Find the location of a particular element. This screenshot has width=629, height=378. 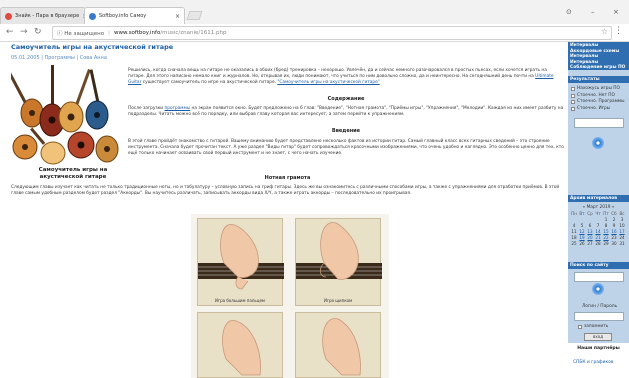

contents-text: После загрузки is located at coordinates (146, 108).